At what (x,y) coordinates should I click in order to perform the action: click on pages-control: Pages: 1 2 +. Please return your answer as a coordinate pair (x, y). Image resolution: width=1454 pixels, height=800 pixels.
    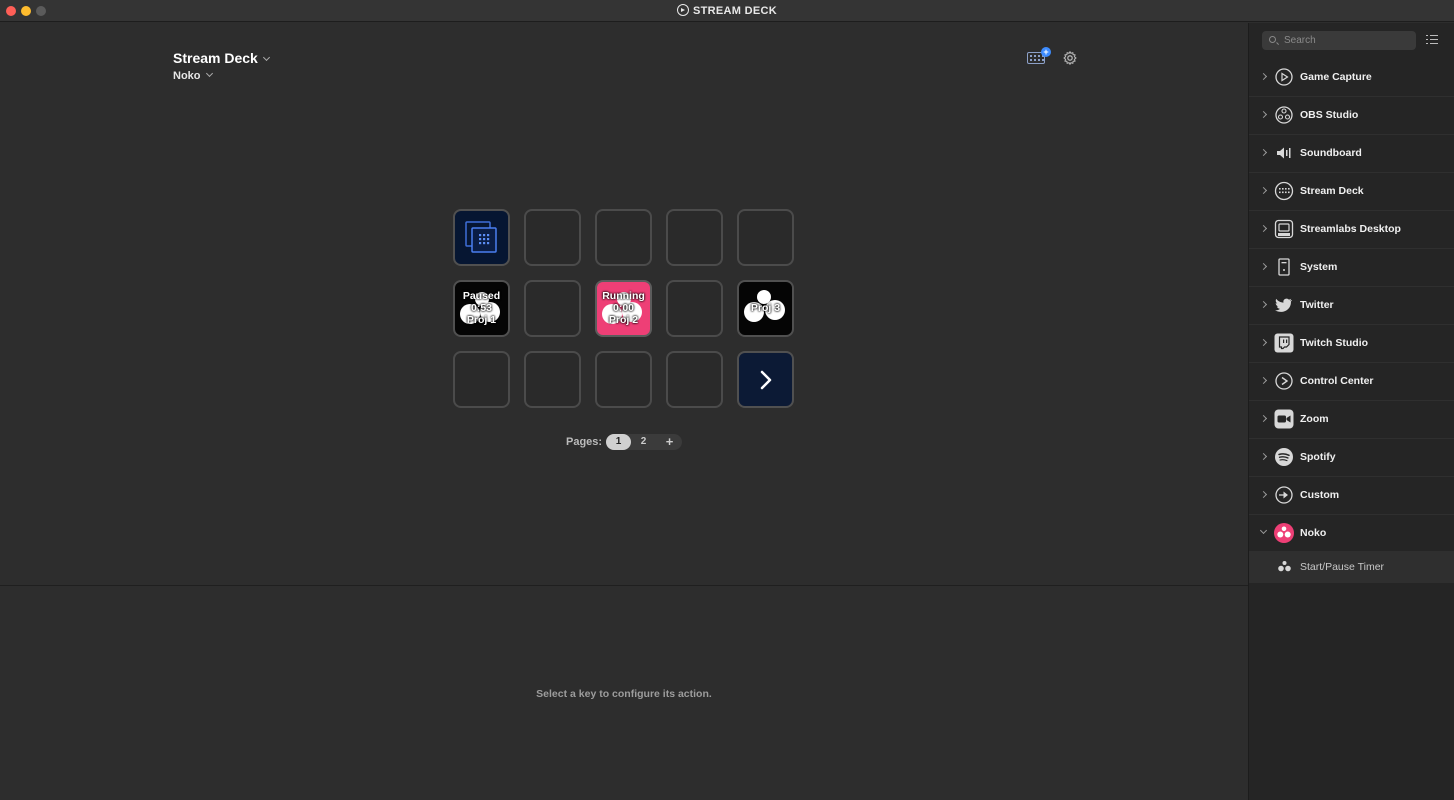
    Looking at the image, I should click on (624, 442).